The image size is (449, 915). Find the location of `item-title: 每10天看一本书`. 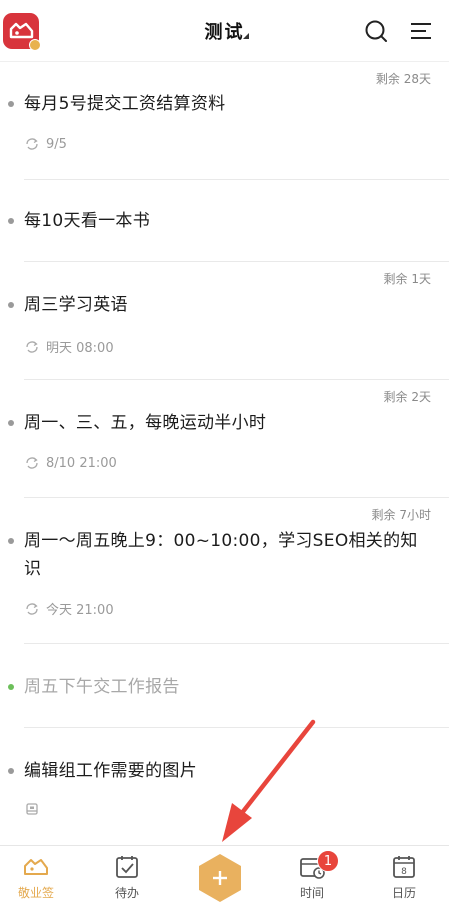

item-title: 每10天看一本书 is located at coordinates (87, 221).